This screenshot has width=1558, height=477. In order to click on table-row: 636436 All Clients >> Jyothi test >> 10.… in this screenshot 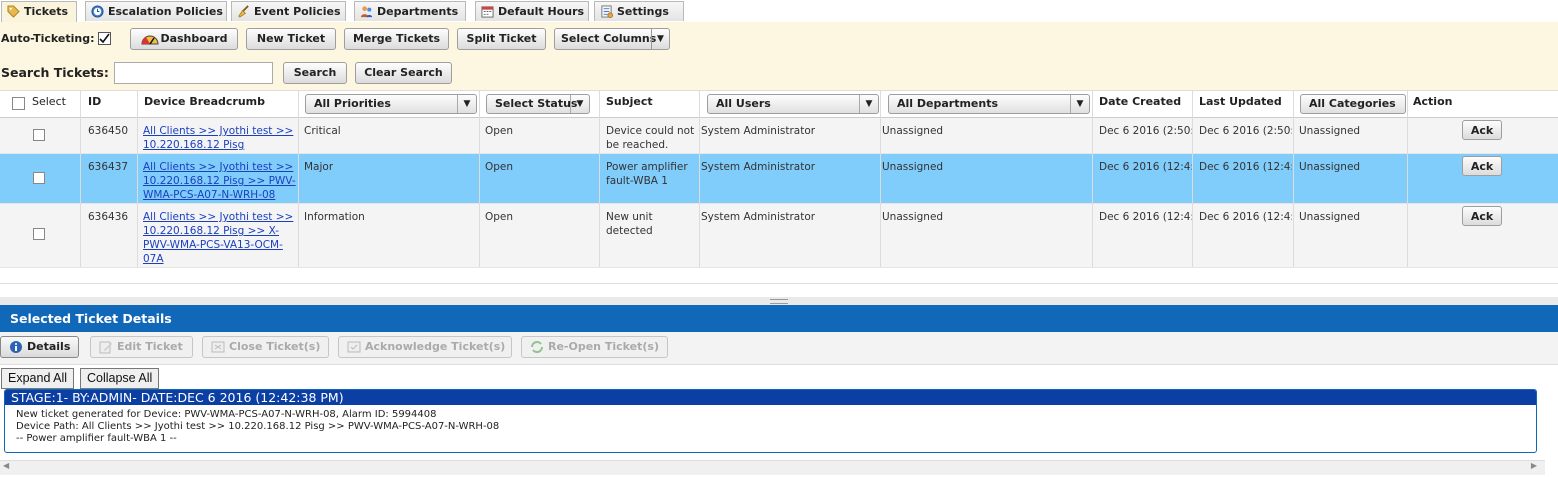, I will do `click(779, 236)`.